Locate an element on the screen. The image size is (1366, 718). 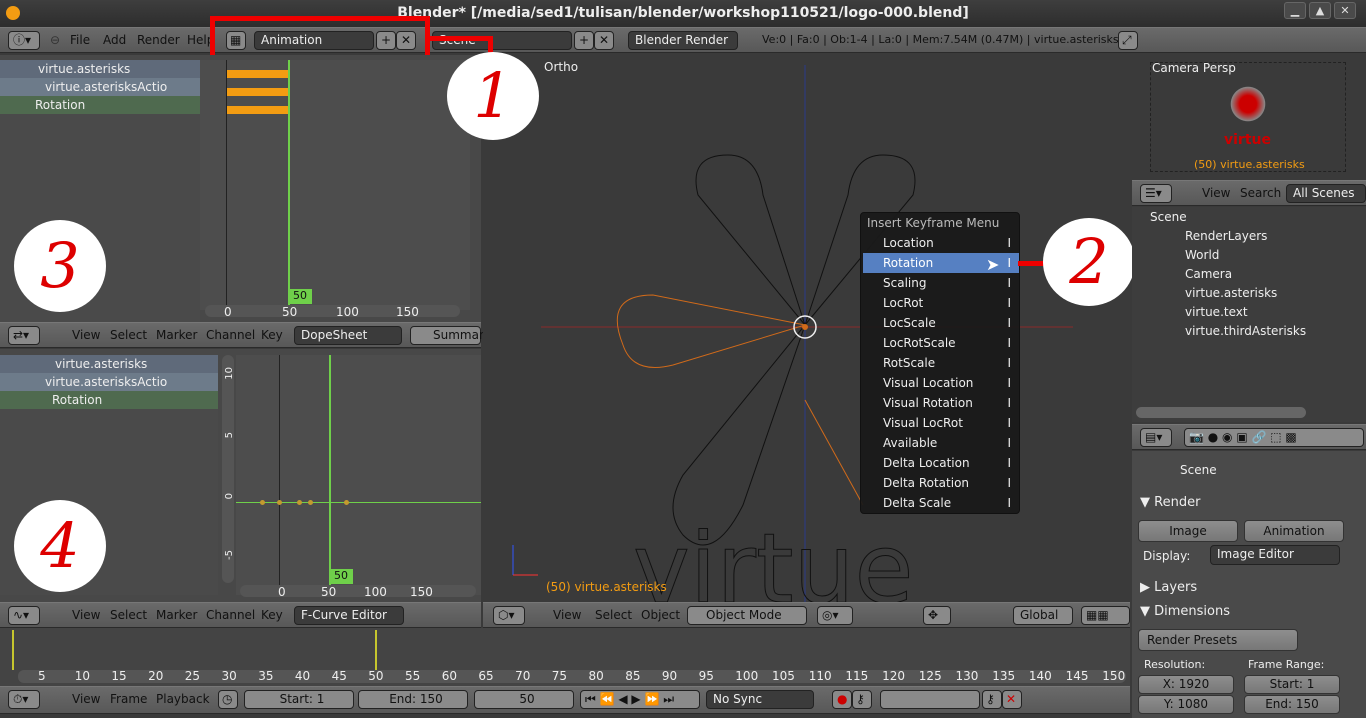
outliner-filter-select: All Scenes is located at coordinates (1326, 193).